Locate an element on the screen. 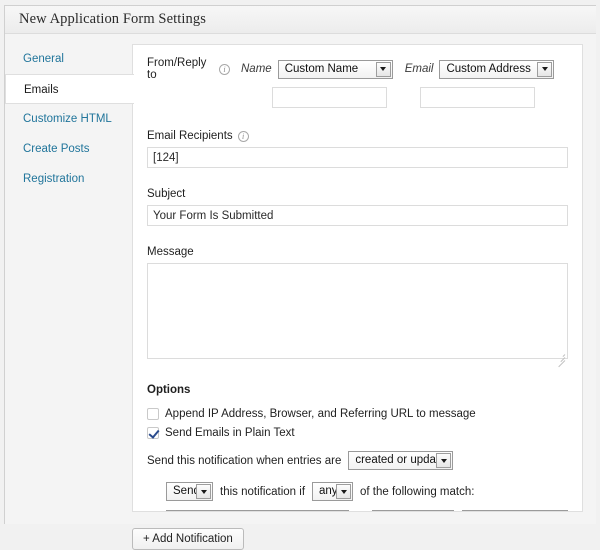  from-name-custom-input is located at coordinates (329, 97).